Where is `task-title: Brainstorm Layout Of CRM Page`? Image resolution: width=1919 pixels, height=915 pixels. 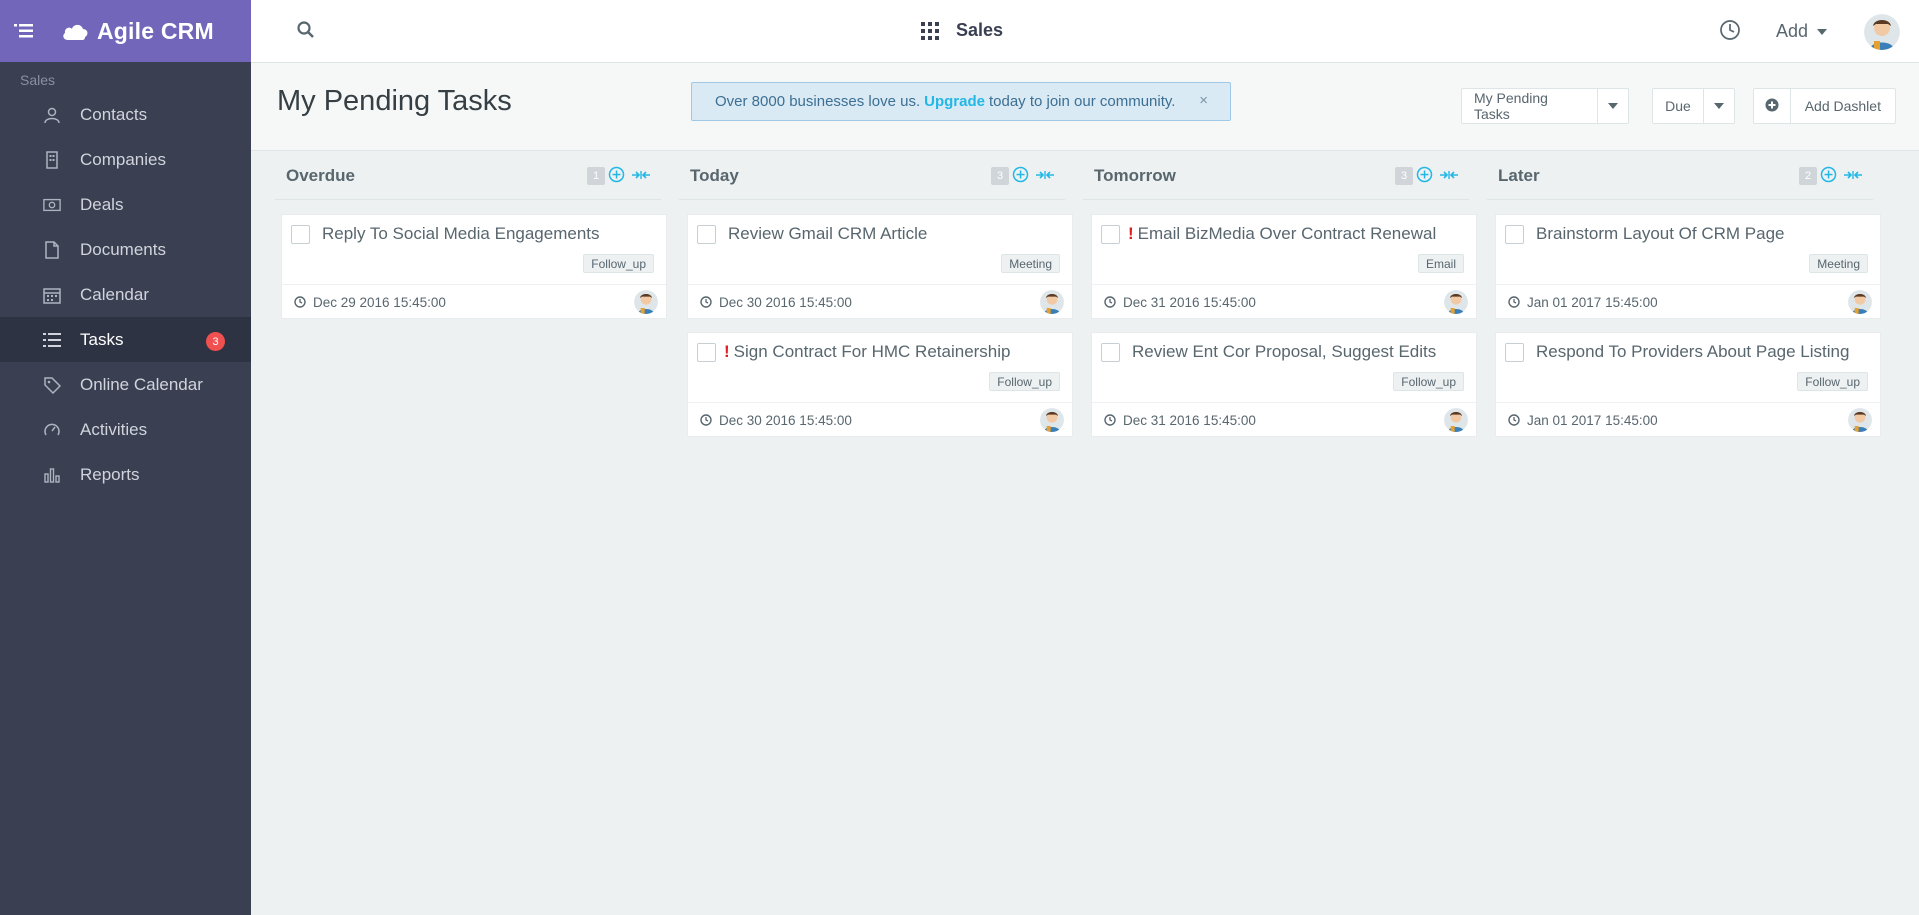 task-title: Brainstorm Layout Of CRM Page is located at coordinates (1658, 234).